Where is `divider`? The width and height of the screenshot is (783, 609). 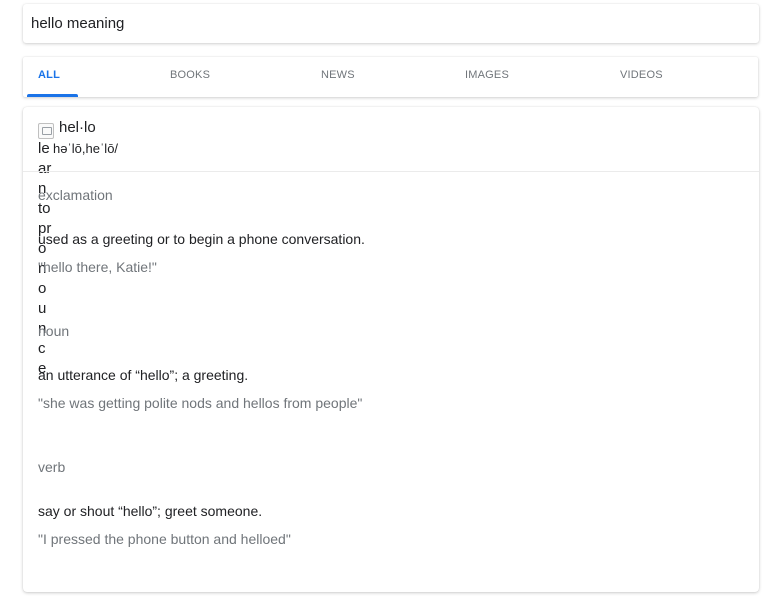 divider is located at coordinates (391, 171).